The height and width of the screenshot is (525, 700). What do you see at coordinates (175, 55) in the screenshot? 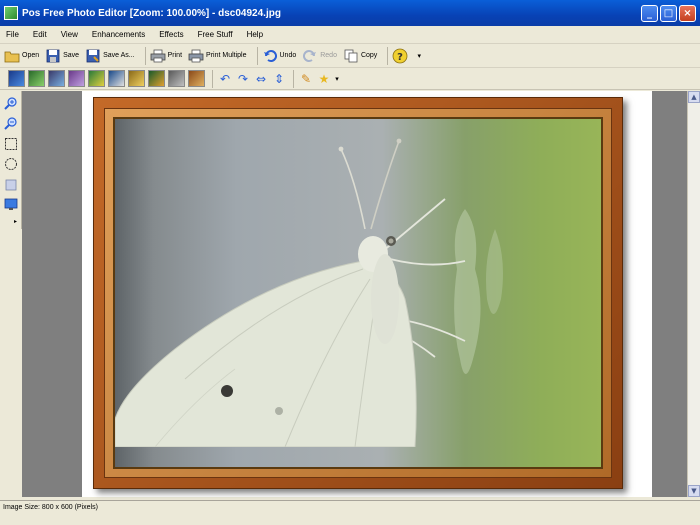
I see `print-label: Print` at bounding box center [175, 55].